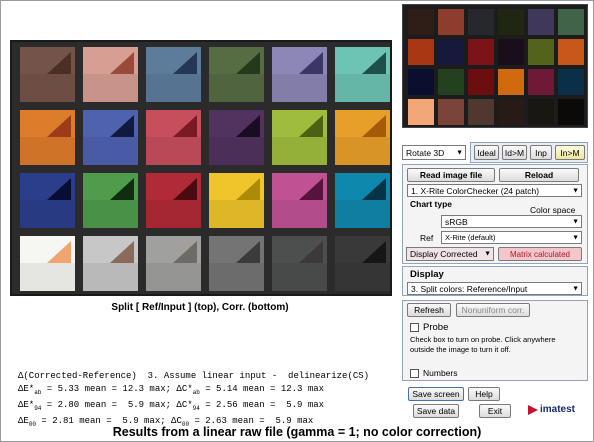 The image size is (594, 442). I want to click on exit-button: Exit, so click(495, 411).